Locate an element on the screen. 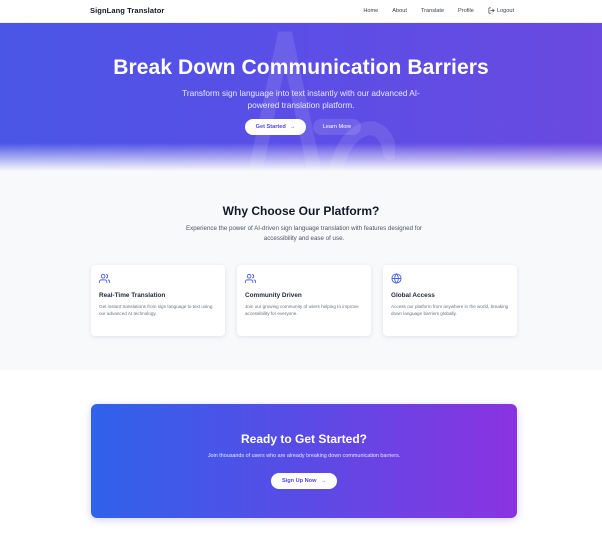 Image resolution: width=602 pixels, height=551 pixels. features-title: Why Choose Our Platform? is located at coordinates (301, 211).